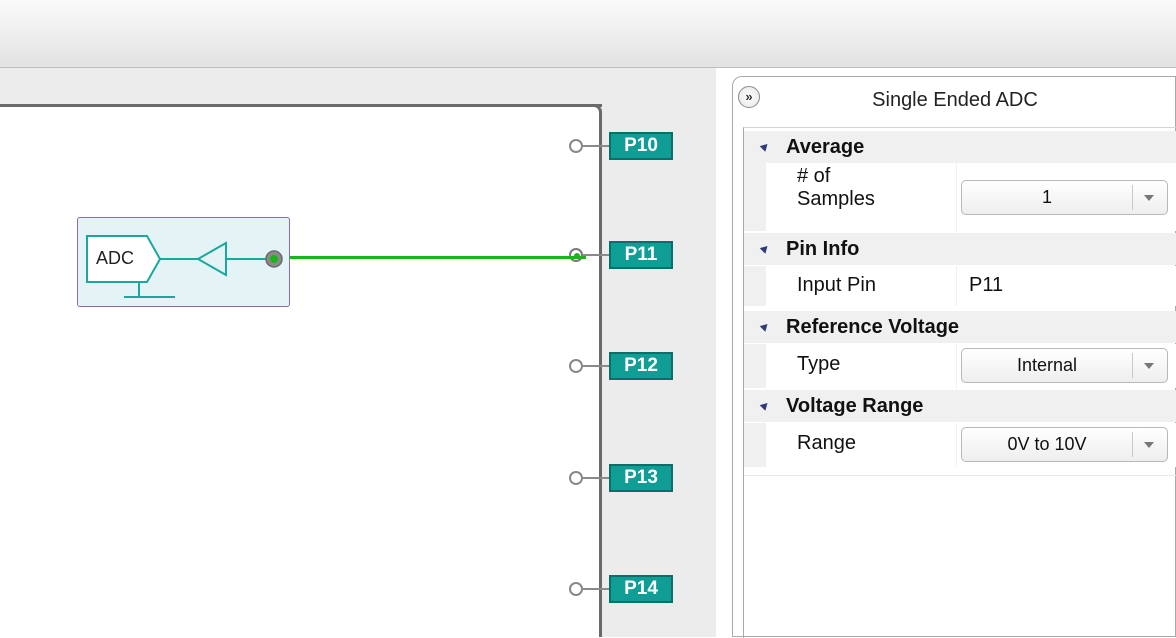 This screenshot has width=1176, height=638. Describe the element at coordinates (960, 249) in the screenshot. I see `category-pin-info: Pin Info` at that location.